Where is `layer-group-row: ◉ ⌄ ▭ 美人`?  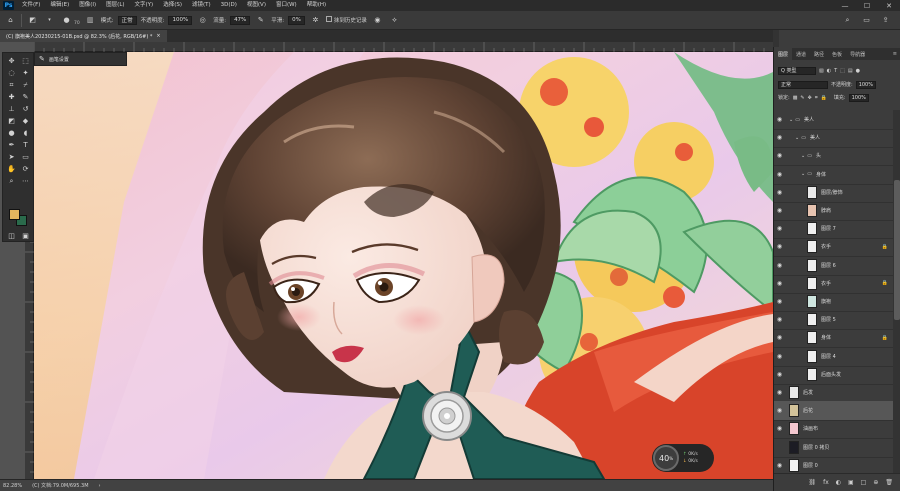
layer-group-row: ◉ ⌄ ▭ 美人 is located at coordinates (833, 120).